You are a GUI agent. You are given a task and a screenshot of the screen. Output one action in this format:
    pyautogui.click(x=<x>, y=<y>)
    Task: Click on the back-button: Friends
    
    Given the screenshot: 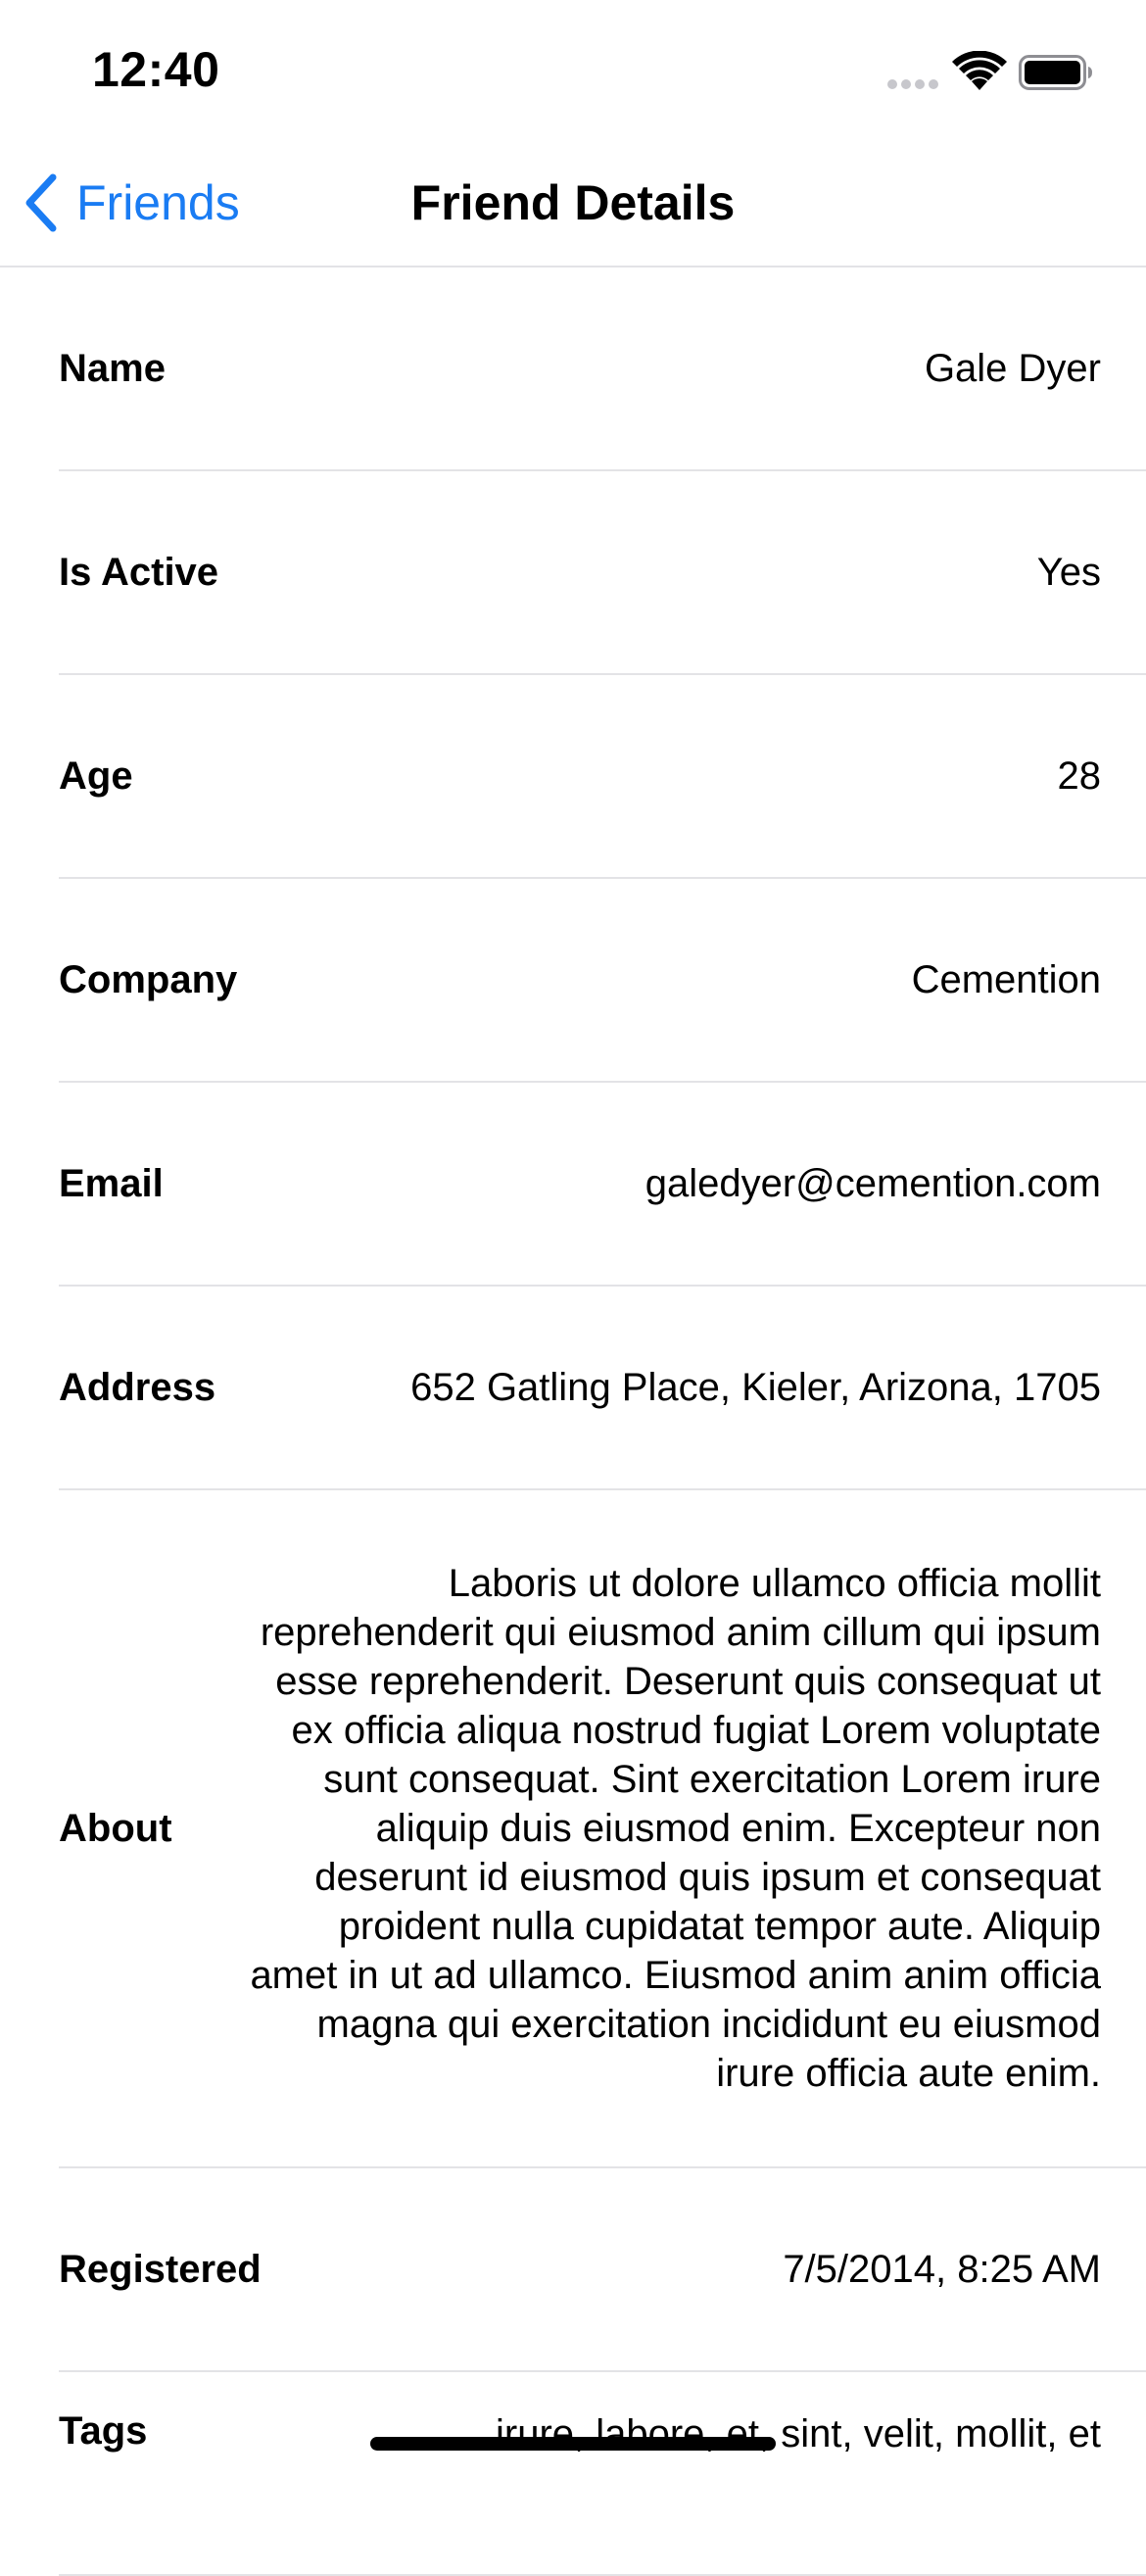 What is the action you would take?
    pyautogui.click(x=131, y=203)
    